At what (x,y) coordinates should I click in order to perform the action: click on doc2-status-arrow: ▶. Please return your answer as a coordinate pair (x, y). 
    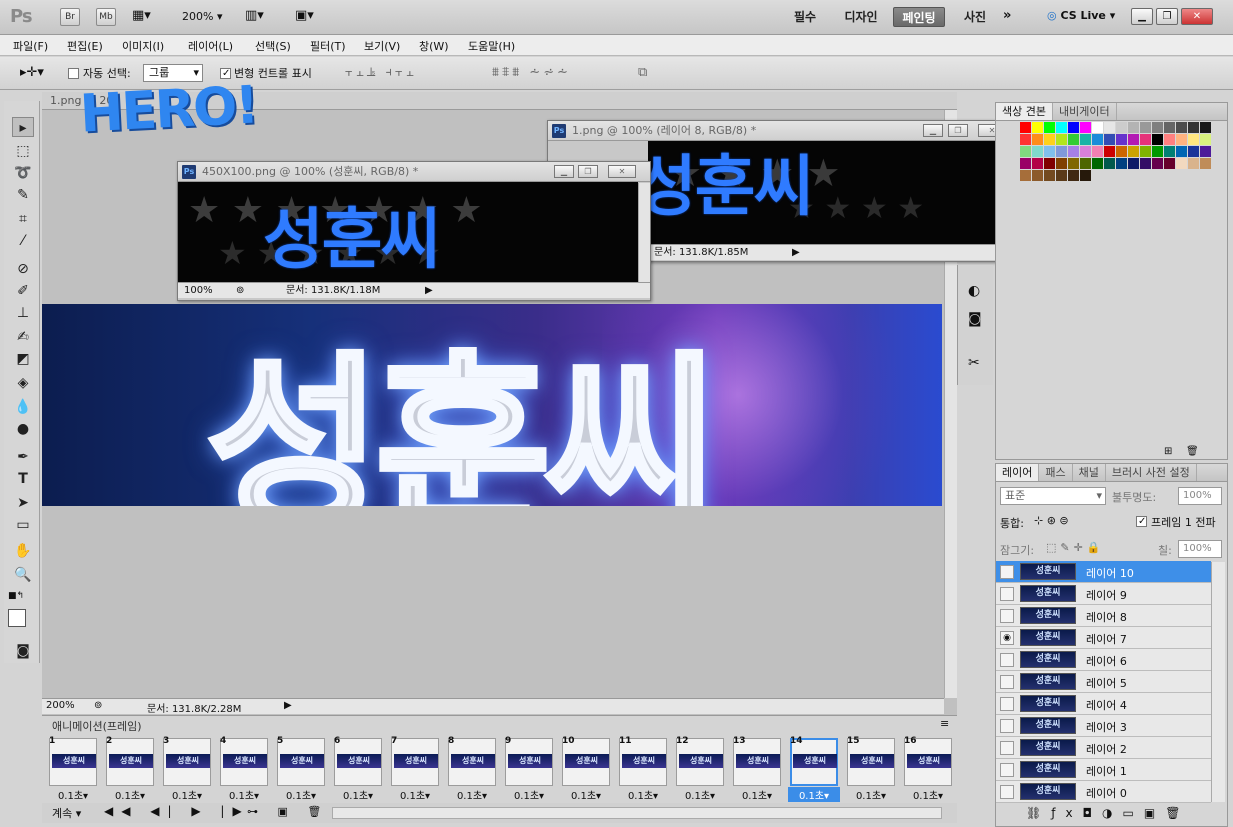
    Looking at the image, I should click on (429, 290).